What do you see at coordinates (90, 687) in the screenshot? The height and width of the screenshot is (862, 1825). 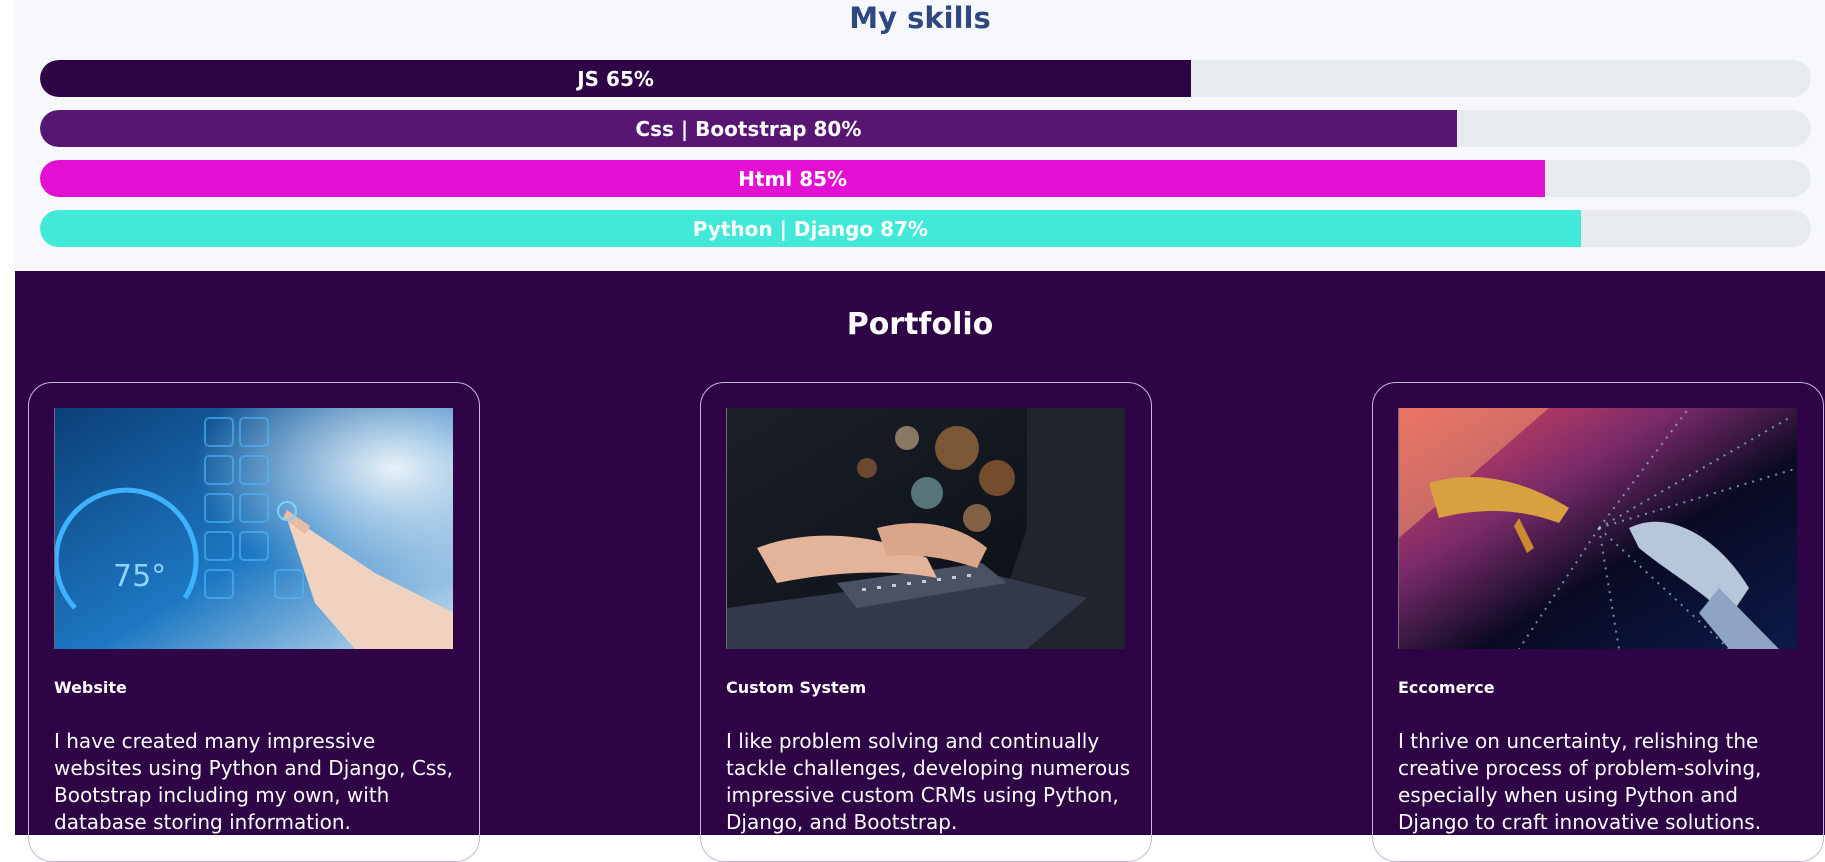 I see `card-title: Website` at bounding box center [90, 687].